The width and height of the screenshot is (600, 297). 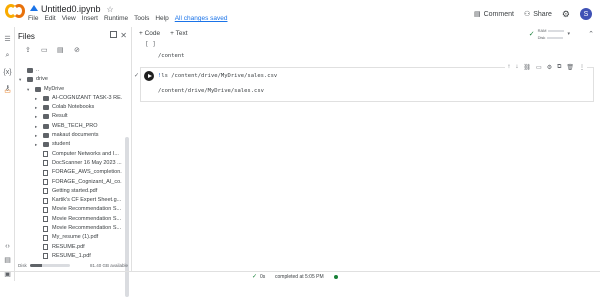 What do you see at coordinates (73, 144) in the screenshot?
I see `folder-row: ▸ student` at bounding box center [73, 144].